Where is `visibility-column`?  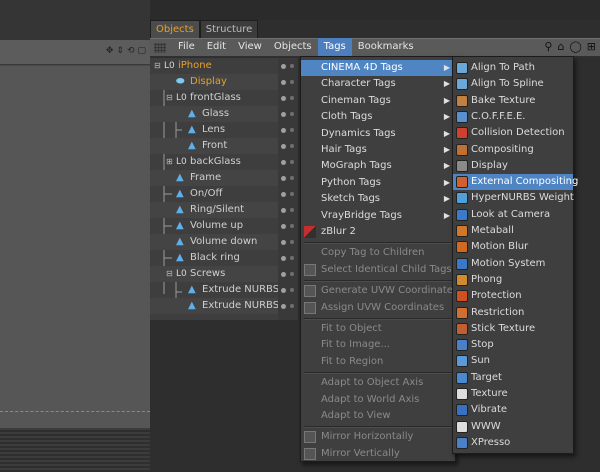 visibility-column is located at coordinates (288, 189).